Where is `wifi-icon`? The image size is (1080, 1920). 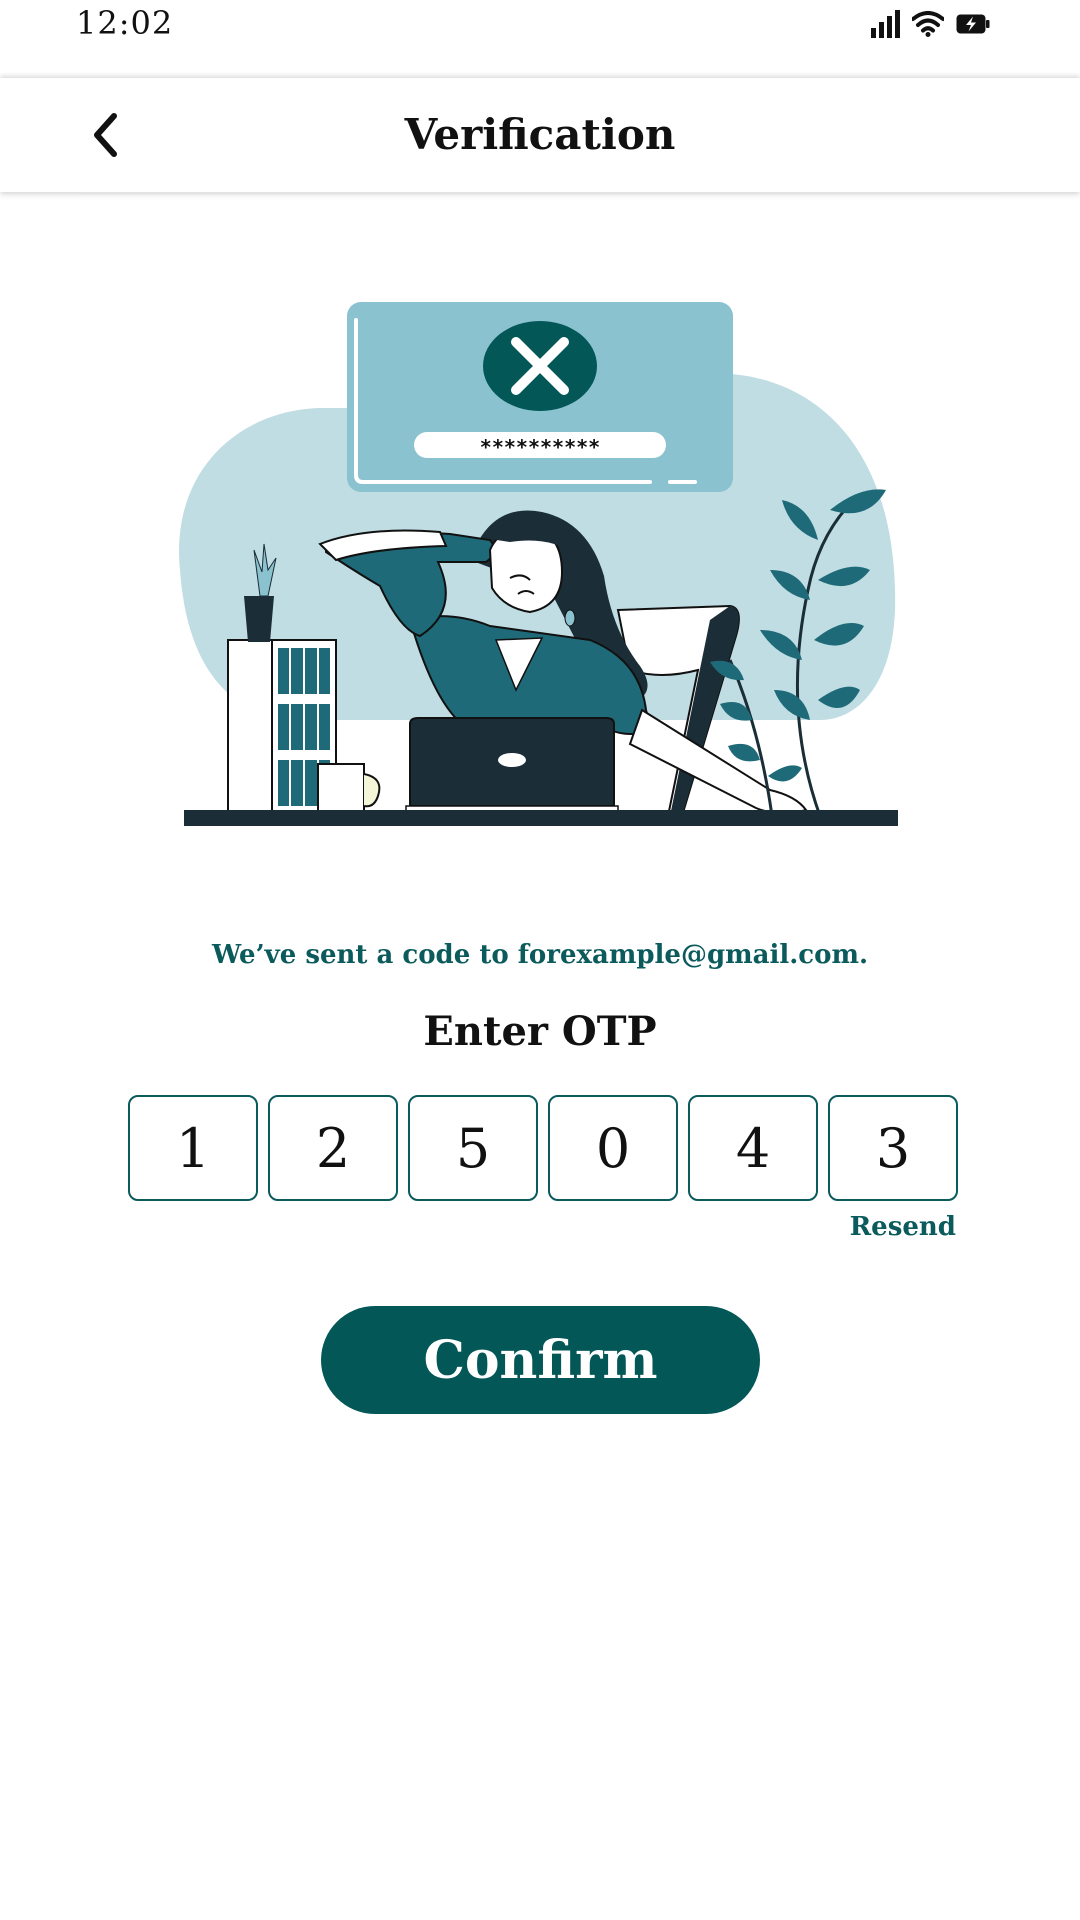
wifi-icon is located at coordinates (928, 24).